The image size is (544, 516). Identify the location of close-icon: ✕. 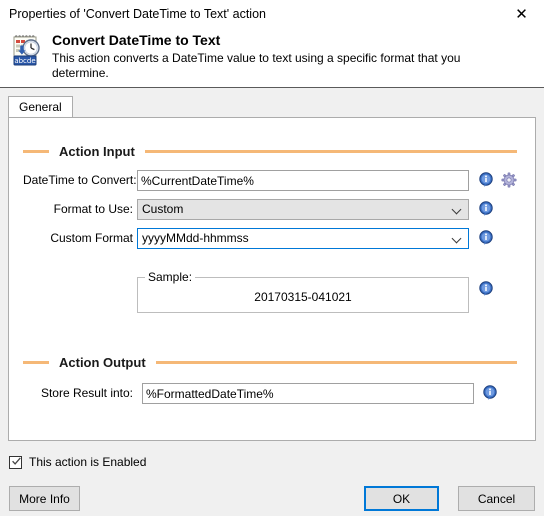
(521, 14).